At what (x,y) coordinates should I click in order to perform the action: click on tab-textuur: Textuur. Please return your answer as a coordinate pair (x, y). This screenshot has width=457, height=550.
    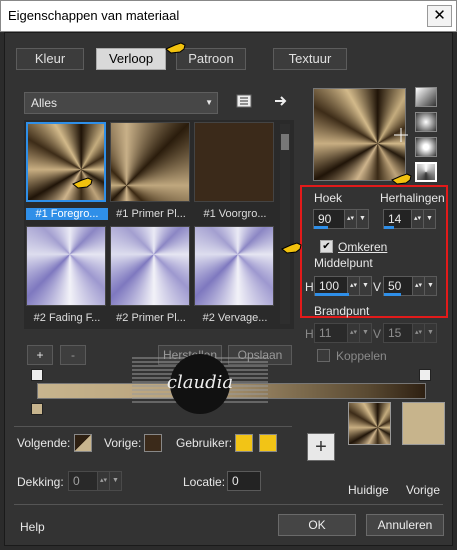
    Looking at the image, I should click on (310, 59).